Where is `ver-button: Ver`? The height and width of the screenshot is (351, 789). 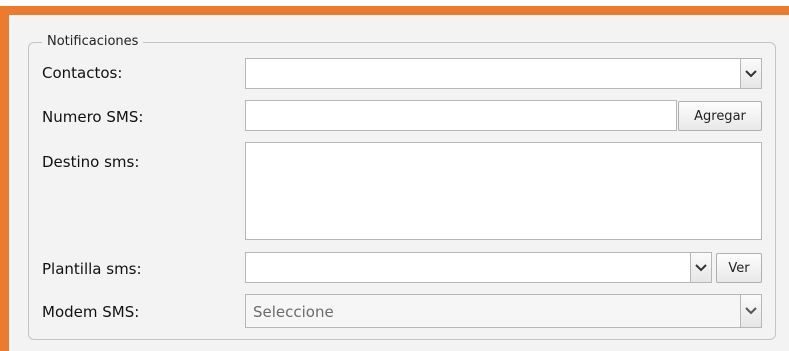
ver-button: Ver is located at coordinates (739, 268).